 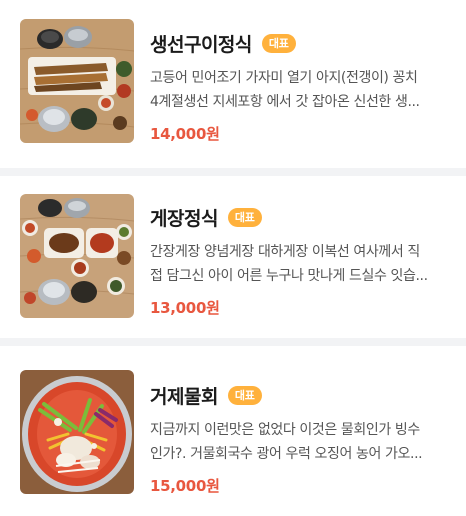 What do you see at coordinates (184, 396) in the screenshot?
I see `menu-name: 거제물회` at bounding box center [184, 396].